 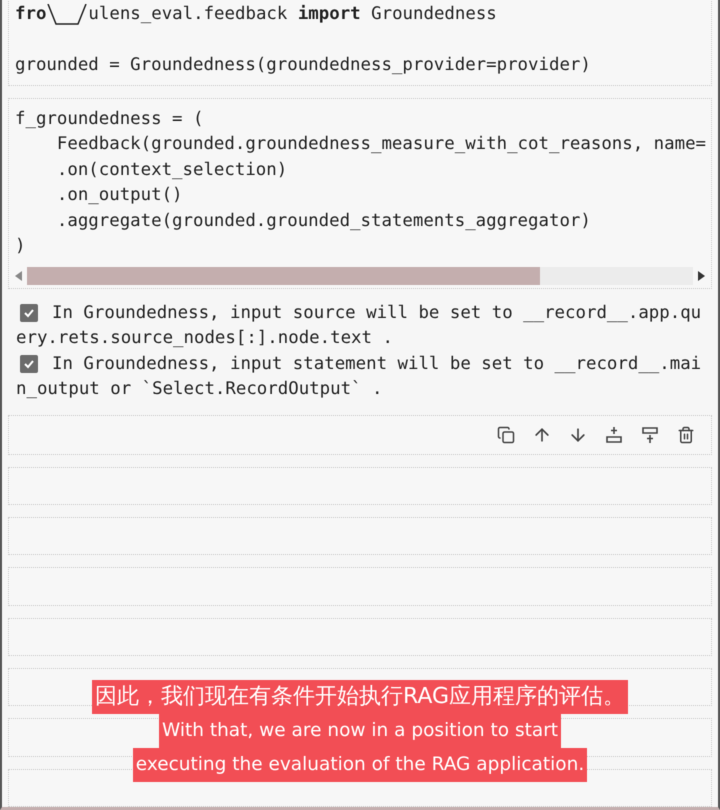 What do you see at coordinates (292, 14) in the screenshot?
I see `code-text: ulens_eval.feedback import Groundedness` at bounding box center [292, 14].